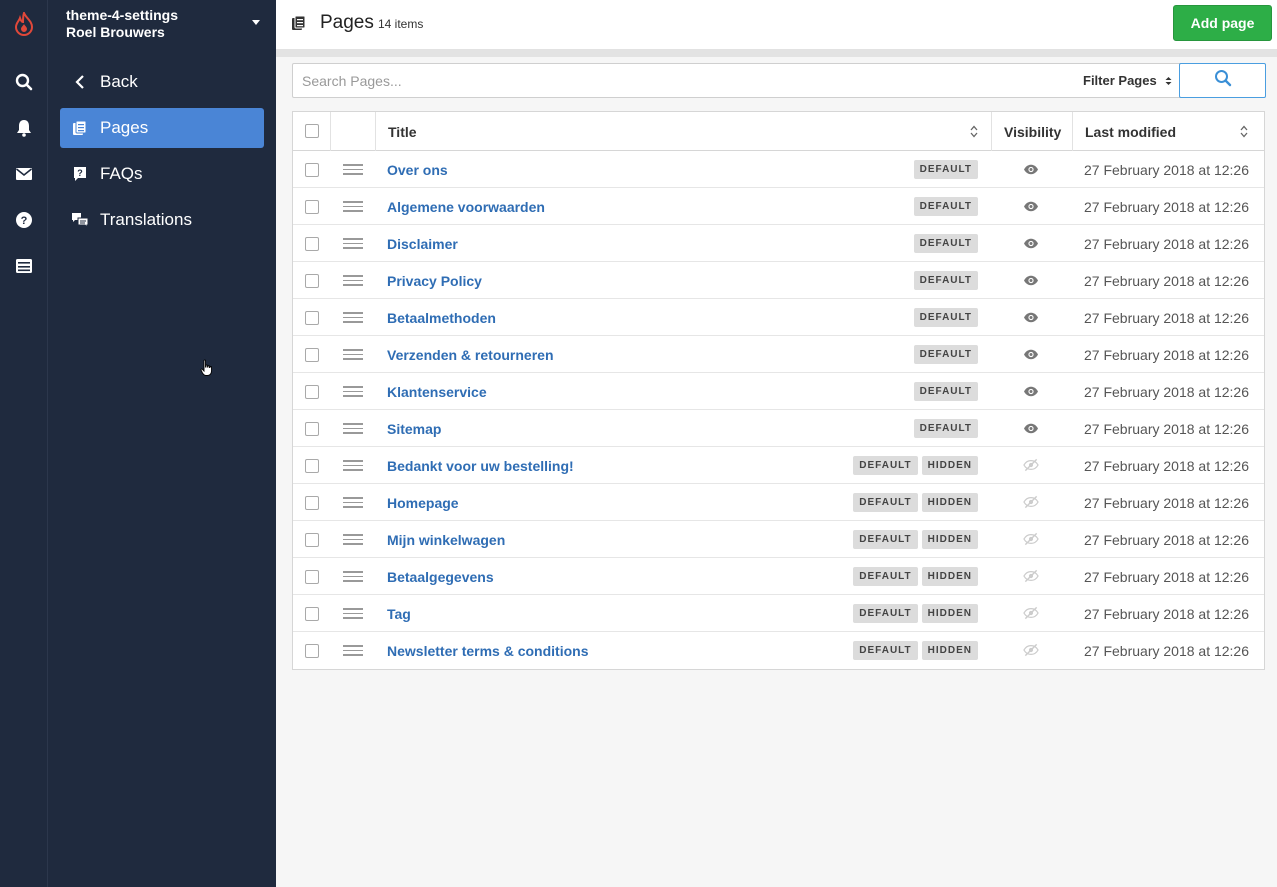  Describe the element at coordinates (441, 317) in the screenshot. I see `page-title-link: Betaalmethoden` at that location.